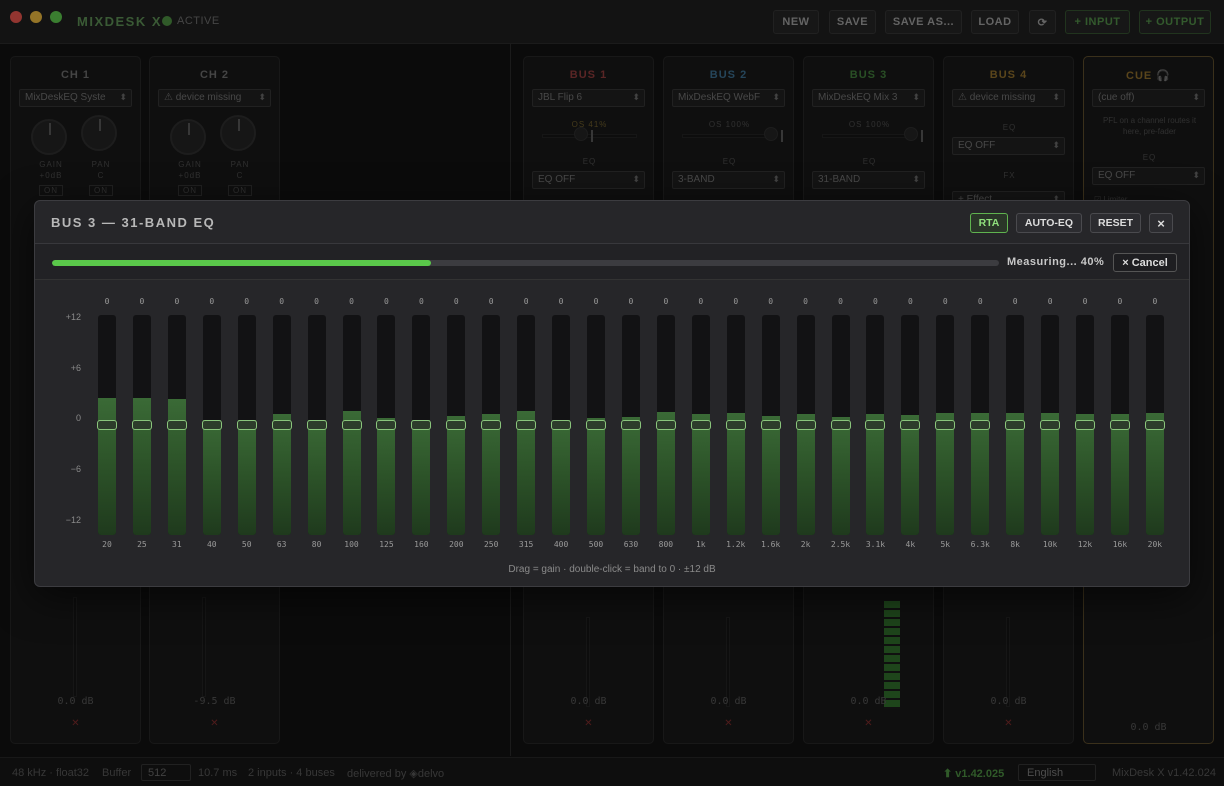  I want to click on band-frequency-label: 100, so click(351, 544).